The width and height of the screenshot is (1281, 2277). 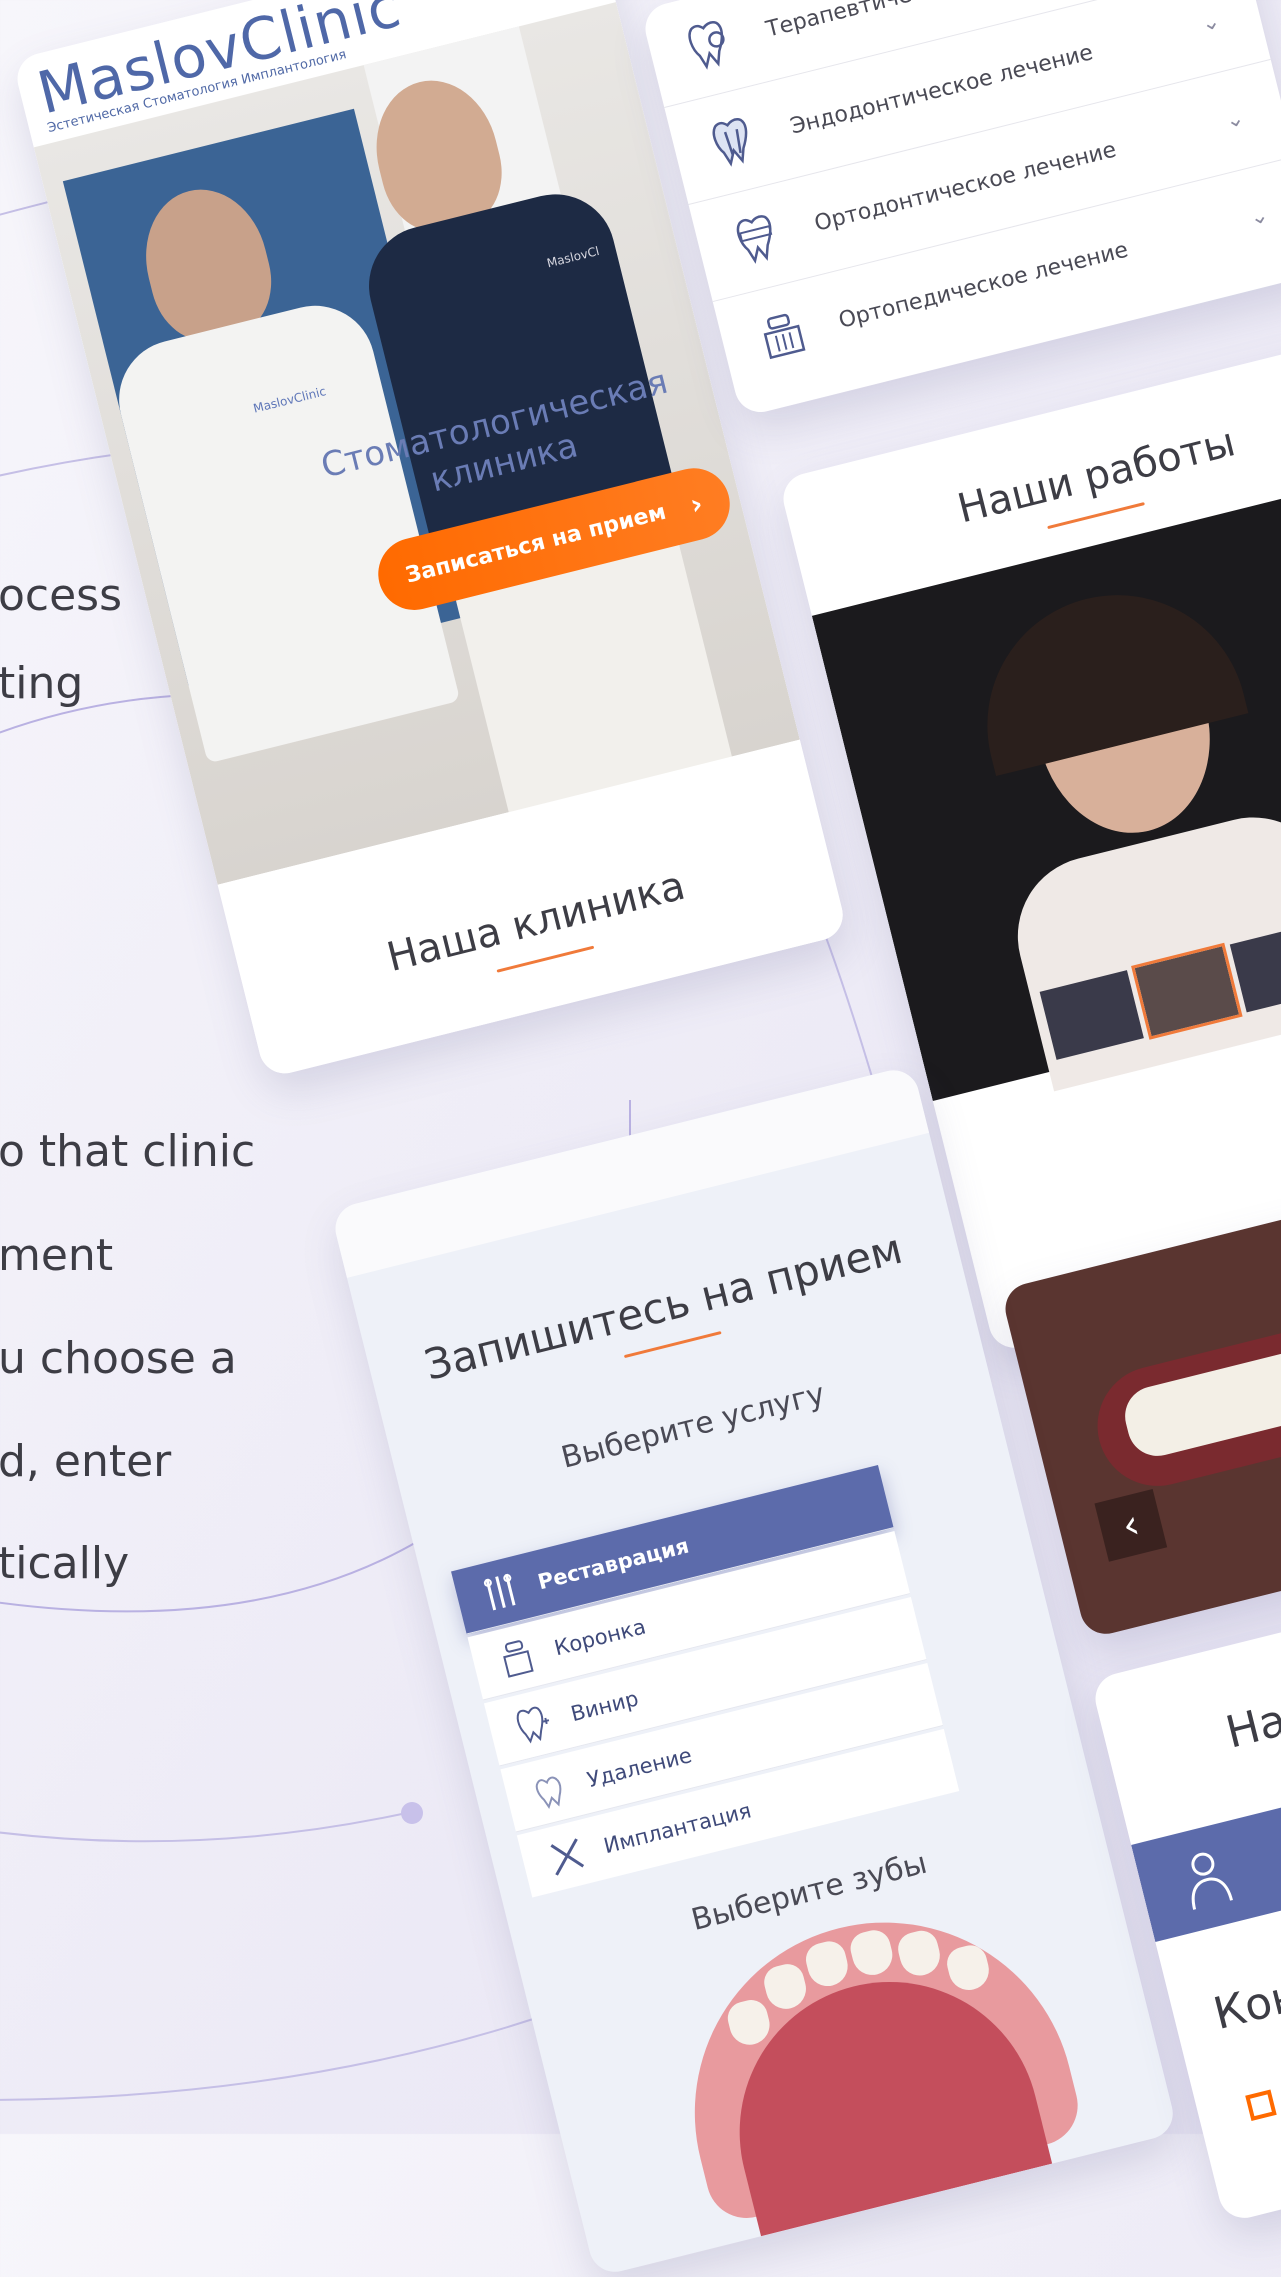 What do you see at coordinates (604, 1706) in the screenshot?
I see `option-label: Винир` at bounding box center [604, 1706].